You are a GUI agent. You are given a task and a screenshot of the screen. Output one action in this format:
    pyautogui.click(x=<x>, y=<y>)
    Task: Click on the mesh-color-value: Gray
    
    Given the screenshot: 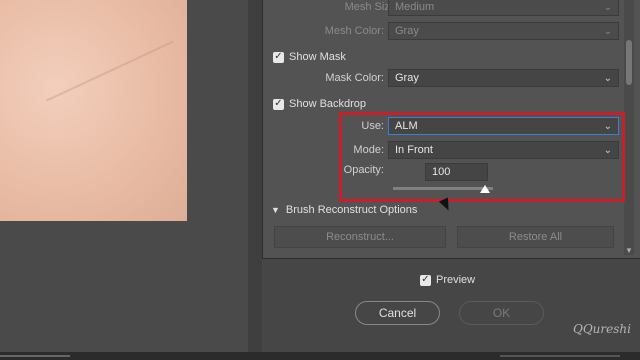 What is the action you would take?
    pyautogui.click(x=407, y=31)
    